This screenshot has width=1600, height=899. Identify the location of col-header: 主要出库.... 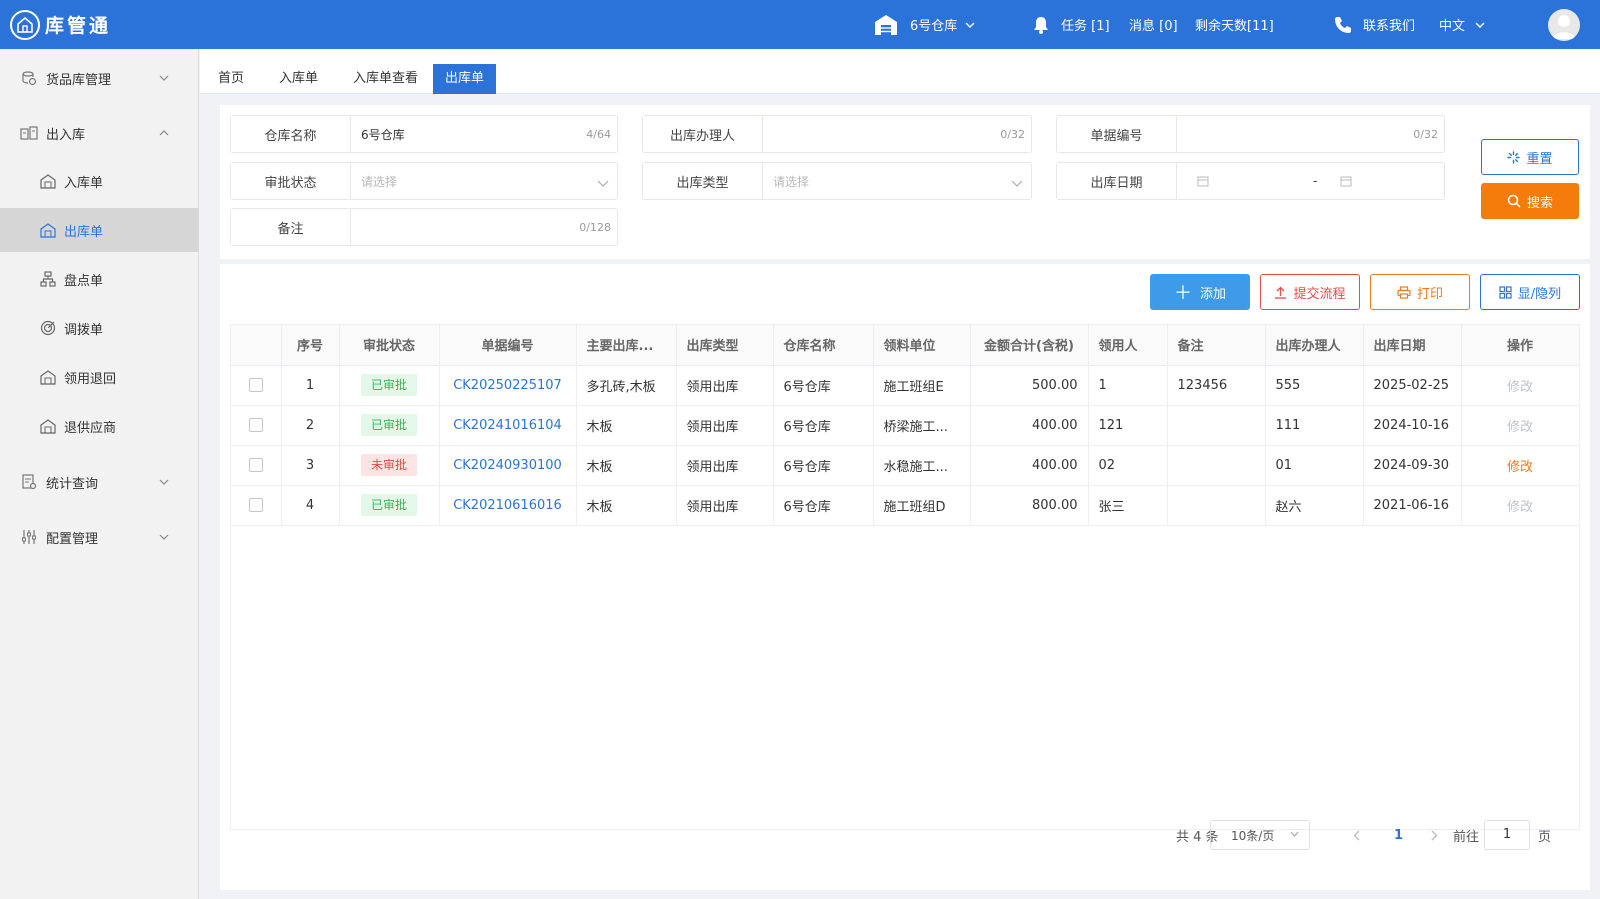
(626, 345).